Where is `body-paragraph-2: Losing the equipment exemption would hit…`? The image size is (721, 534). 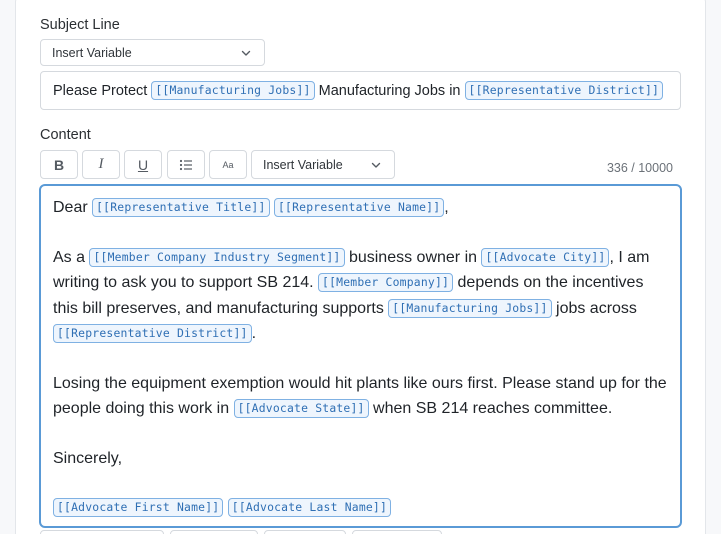
body-paragraph-2: Losing the equipment exemption would hit… is located at coordinates (360, 396).